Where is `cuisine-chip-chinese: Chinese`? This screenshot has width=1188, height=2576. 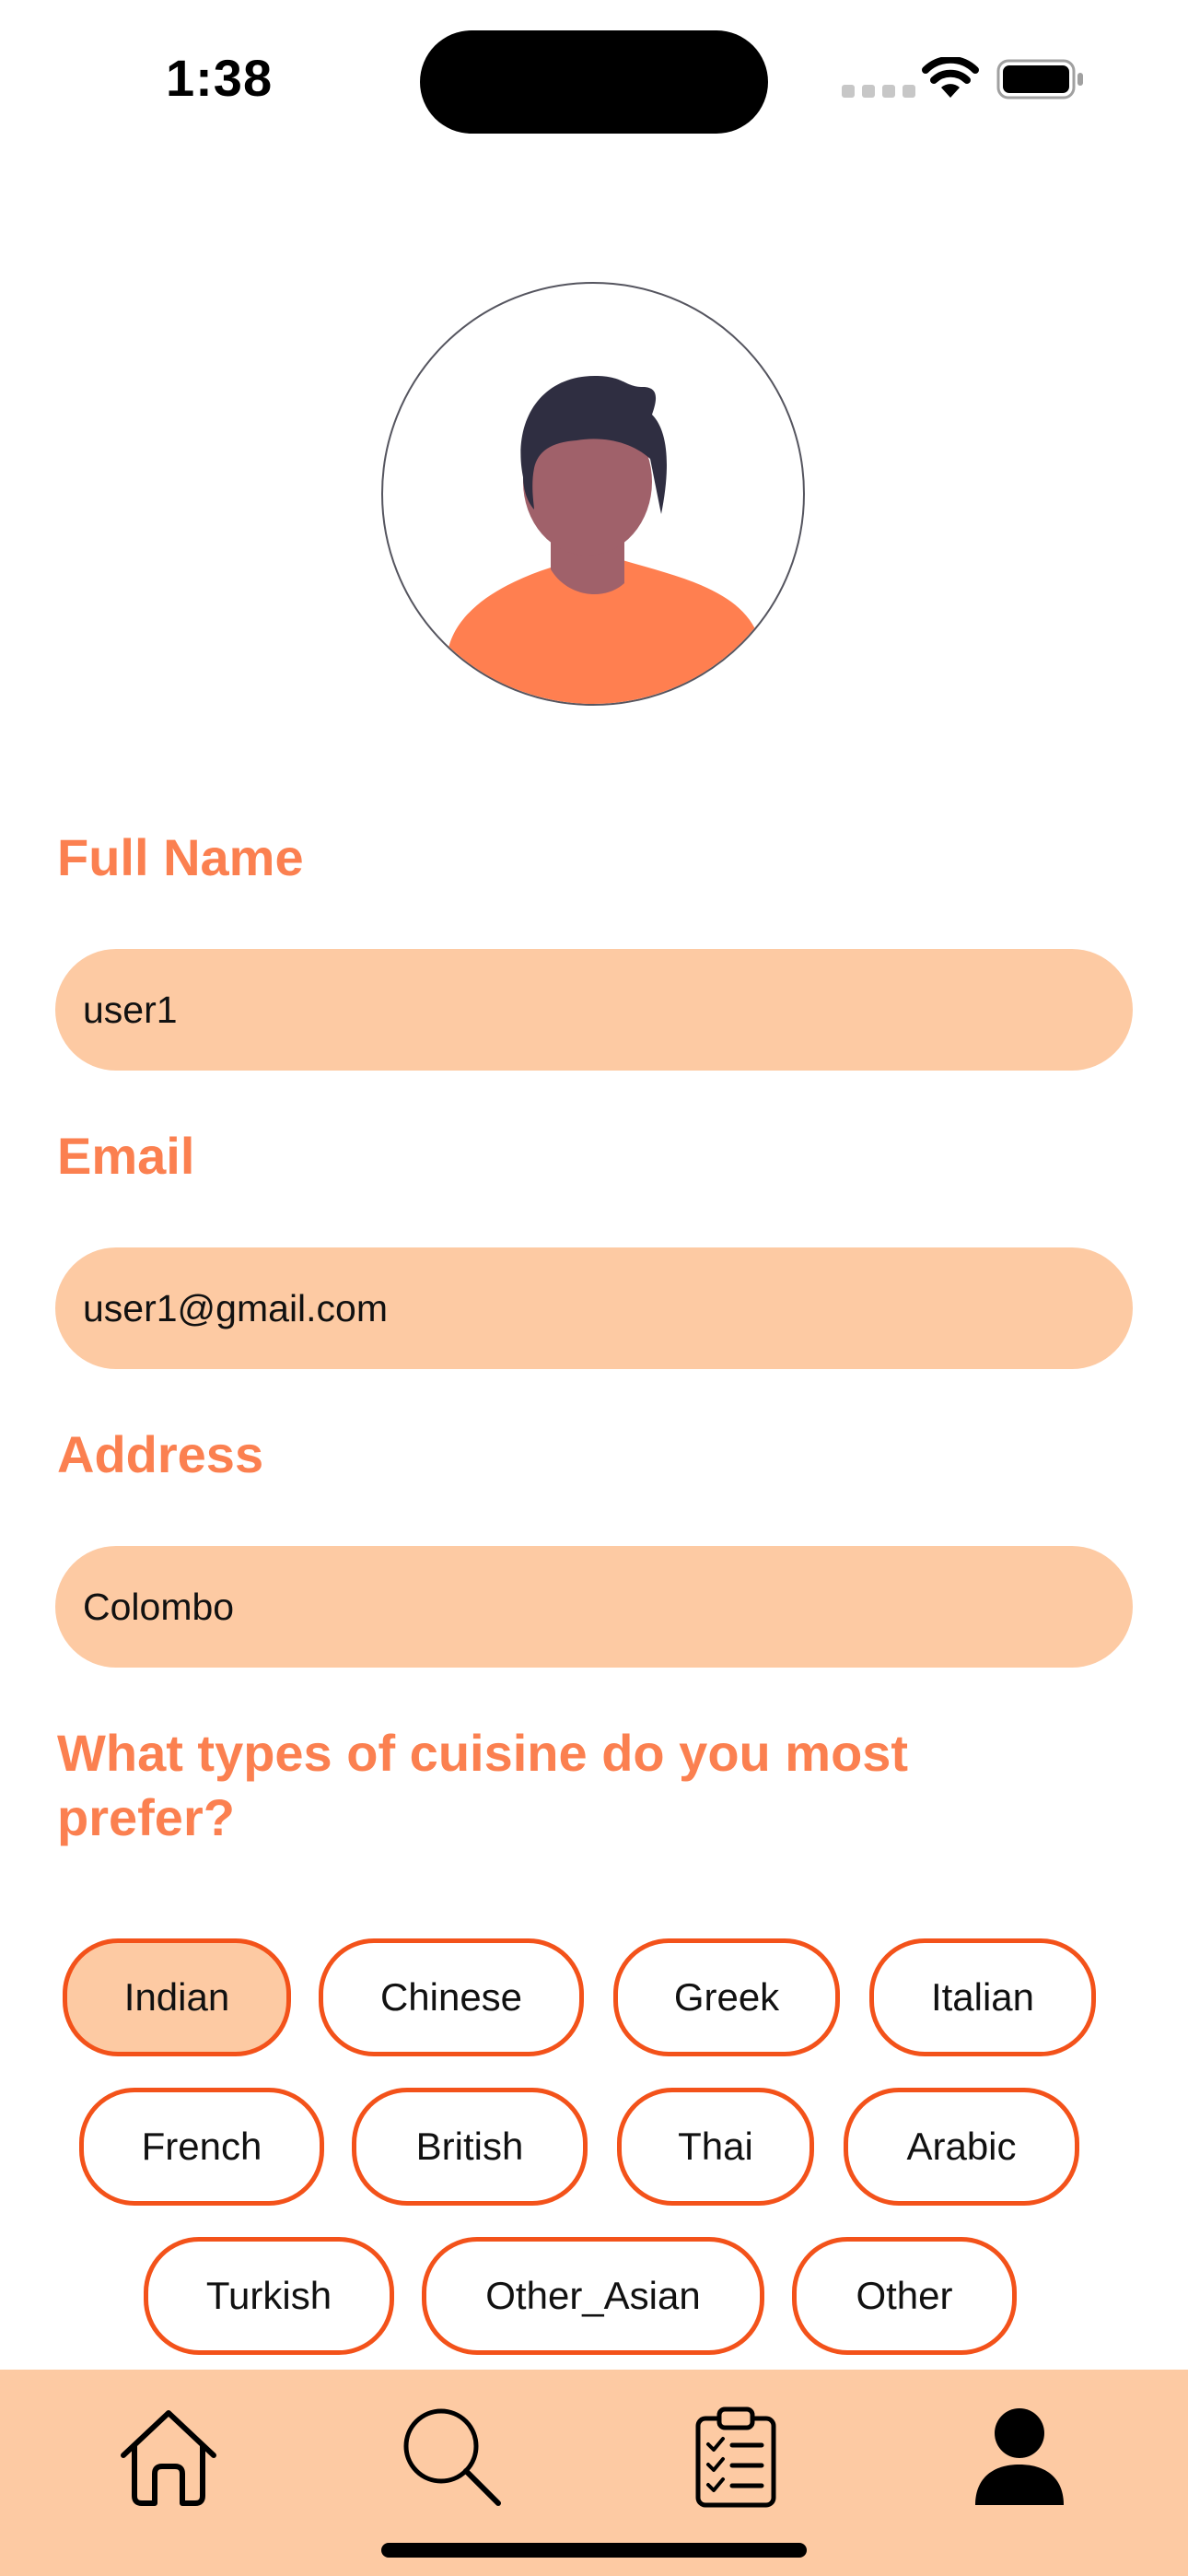 cuisine-chip-chinese: Chinese is located at coordinates (451, 1997).